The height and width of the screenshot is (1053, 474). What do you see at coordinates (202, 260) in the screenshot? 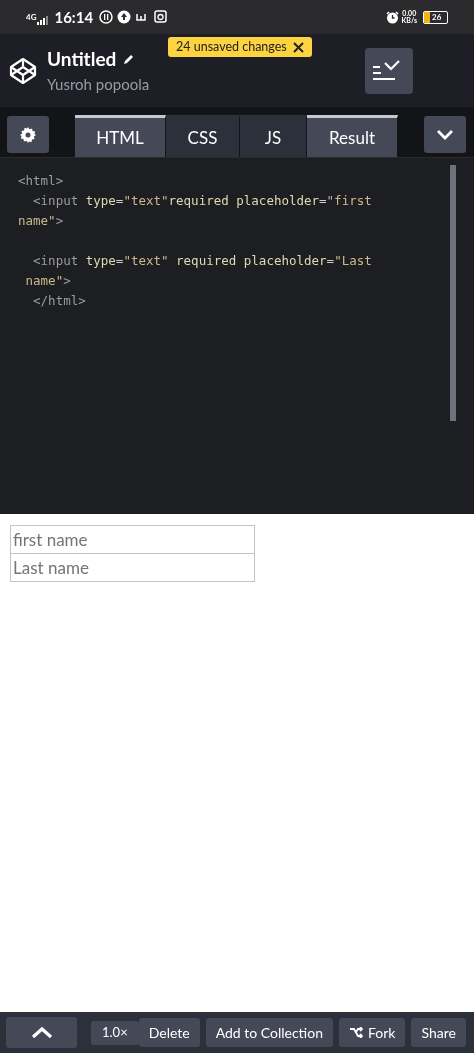
I see `code-line: <input type="text" required placeholder="Last` at bounding box center [202, 260].